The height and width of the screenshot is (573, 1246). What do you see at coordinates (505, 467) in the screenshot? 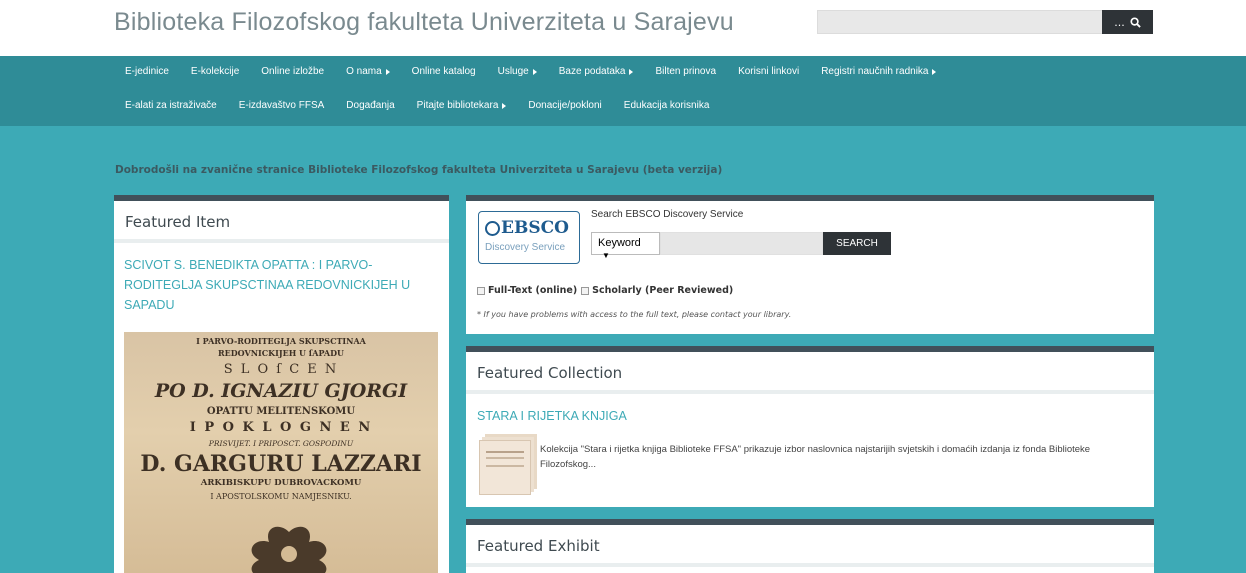
I see `collection-thumbnail` at bounding box center [505, 467].